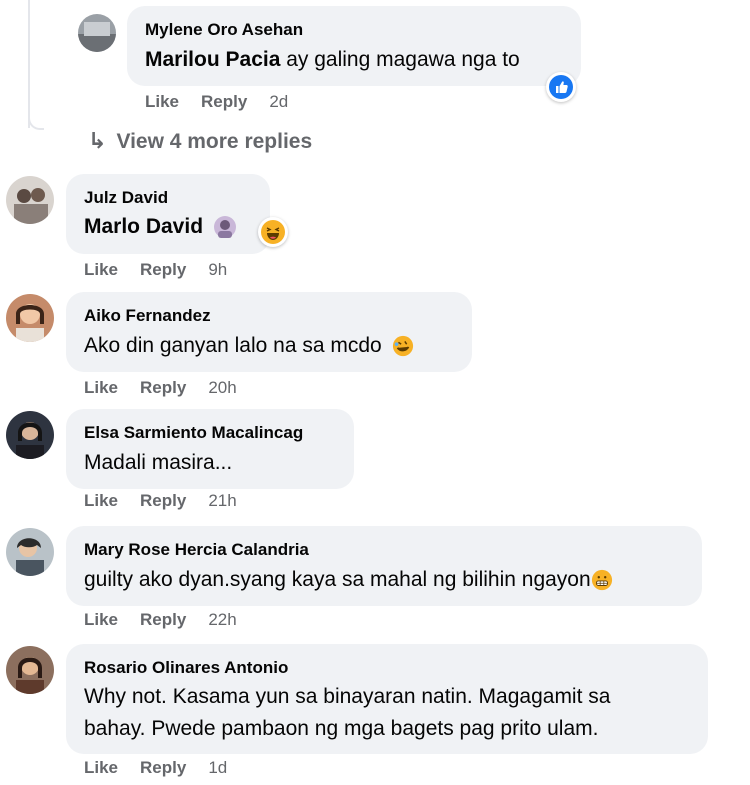  I want to click on comment-actions: Like Reply 9h, so click(166, 270).